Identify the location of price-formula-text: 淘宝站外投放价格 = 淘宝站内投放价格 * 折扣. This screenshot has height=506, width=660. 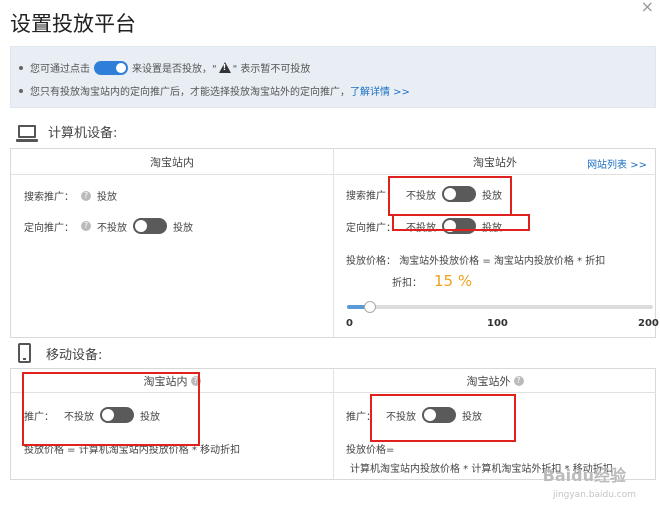
(502, 261).